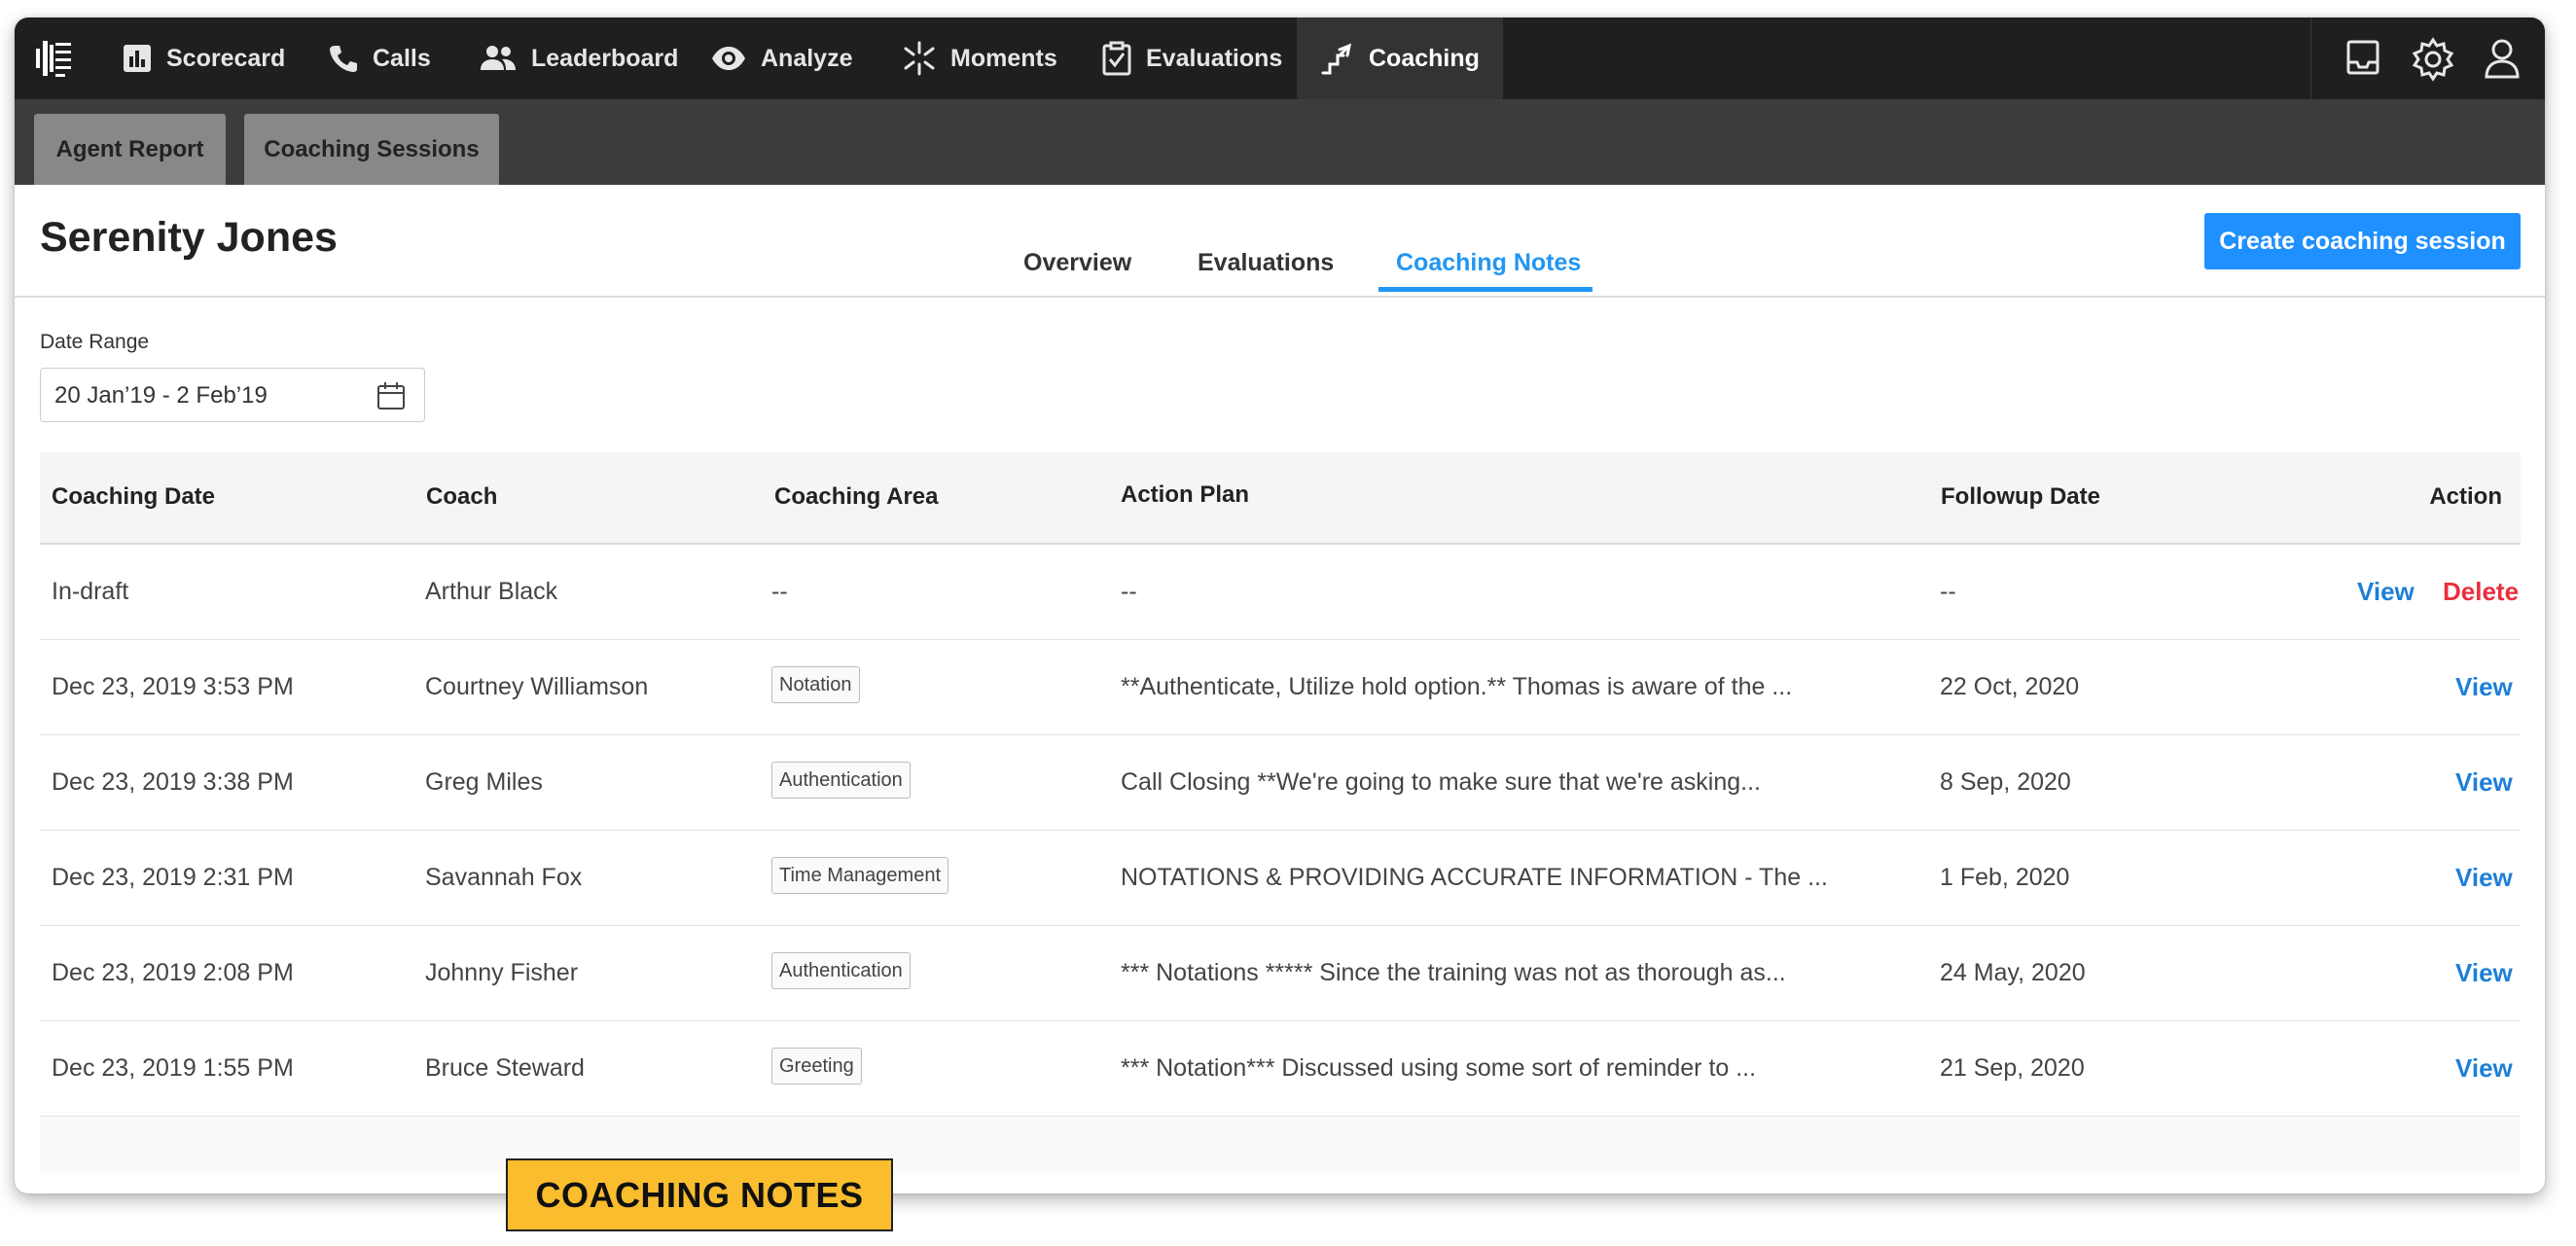 This screenshot has width=2576, height=1246. What do you see at coordinates (2465, 496) in the screenshot?
I see `column-header-action: Action` at bounding box center [2465, 496].